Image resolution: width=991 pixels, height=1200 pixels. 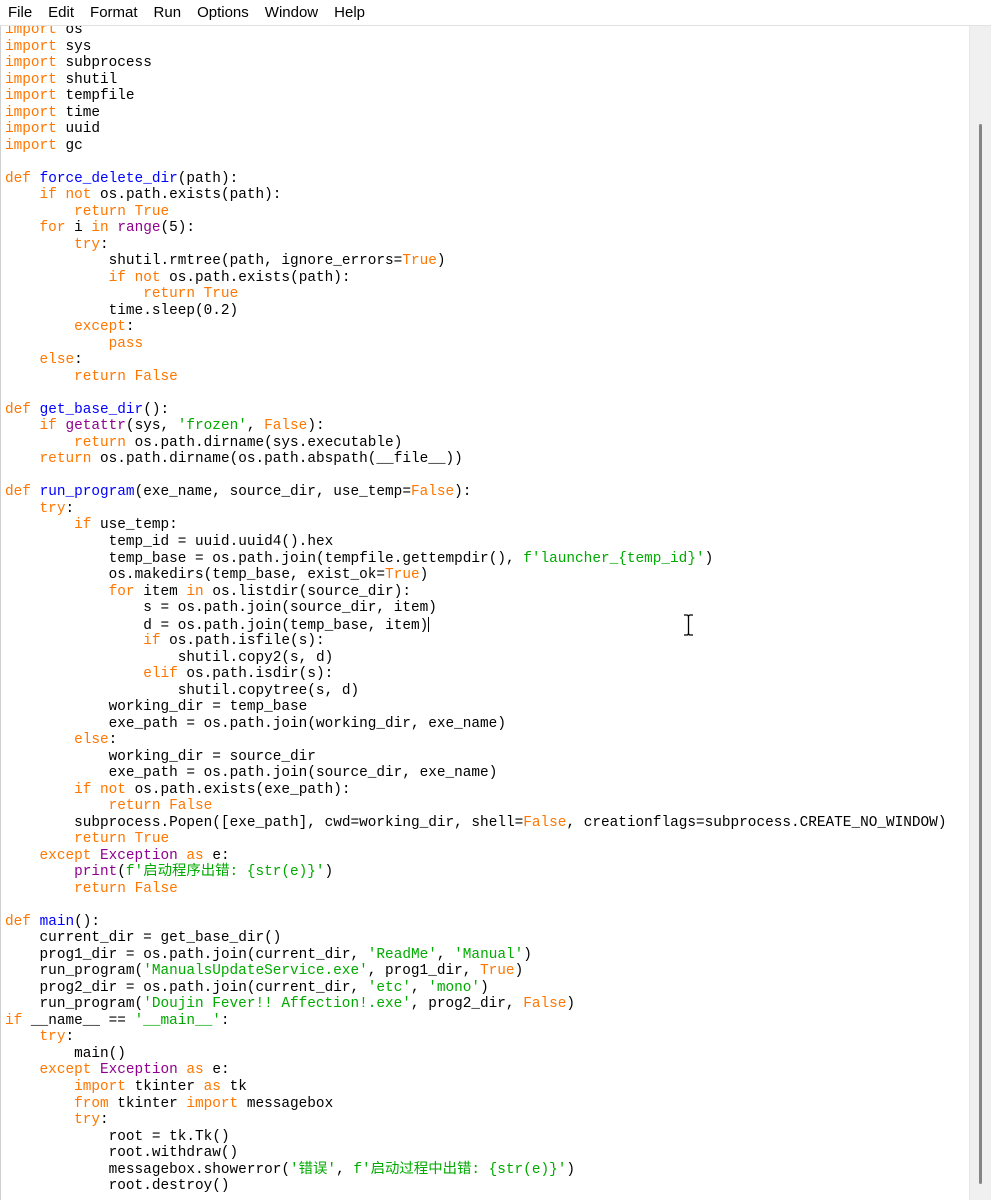 I want to click on code-line: import time, so click(x=53, y=112).